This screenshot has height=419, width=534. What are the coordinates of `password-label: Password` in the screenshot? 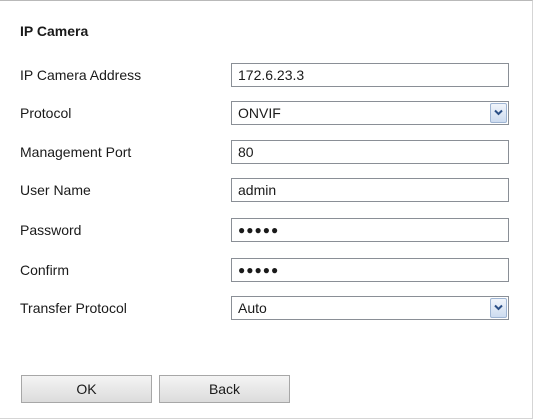 It's located at (51, 230).